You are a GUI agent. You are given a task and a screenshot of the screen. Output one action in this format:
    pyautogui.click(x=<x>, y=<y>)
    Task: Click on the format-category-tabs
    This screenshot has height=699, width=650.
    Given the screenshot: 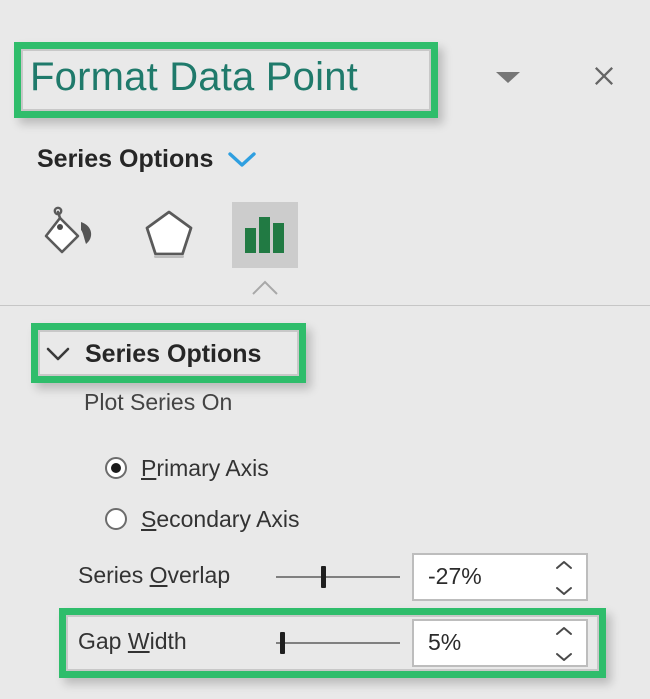 What is the action you would take?
    pyautogui.click(x=325, y=238)
    